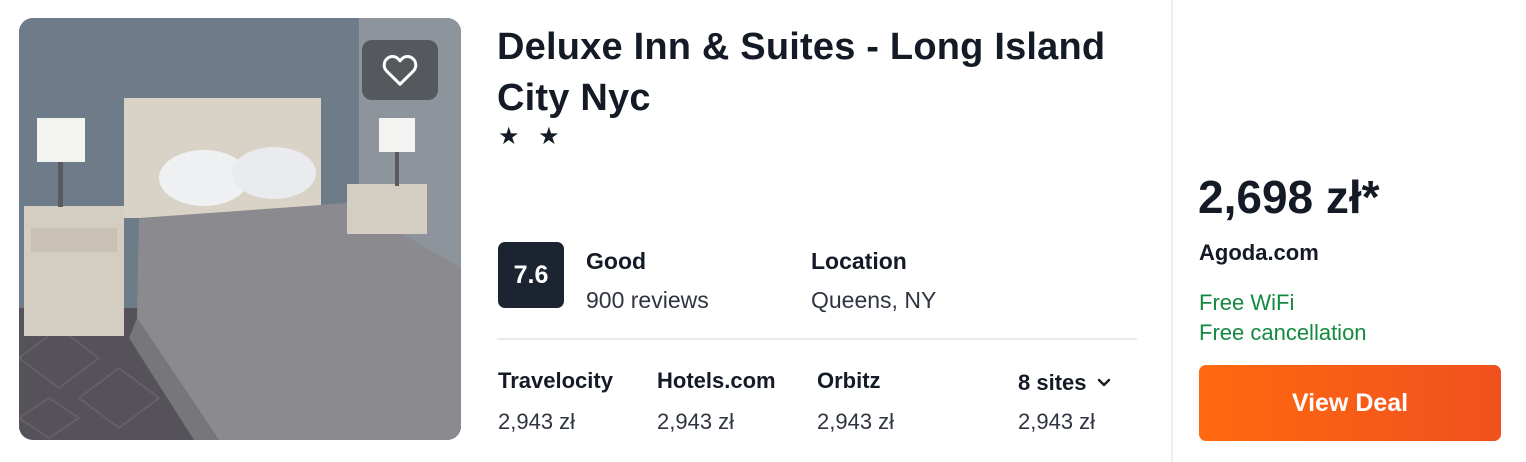 This screenshot has height=462, width=1526. What do you see at coordinates (1172, 231) in the screenshot?
I see `panel-divider` at bounding box center [1172, 231].